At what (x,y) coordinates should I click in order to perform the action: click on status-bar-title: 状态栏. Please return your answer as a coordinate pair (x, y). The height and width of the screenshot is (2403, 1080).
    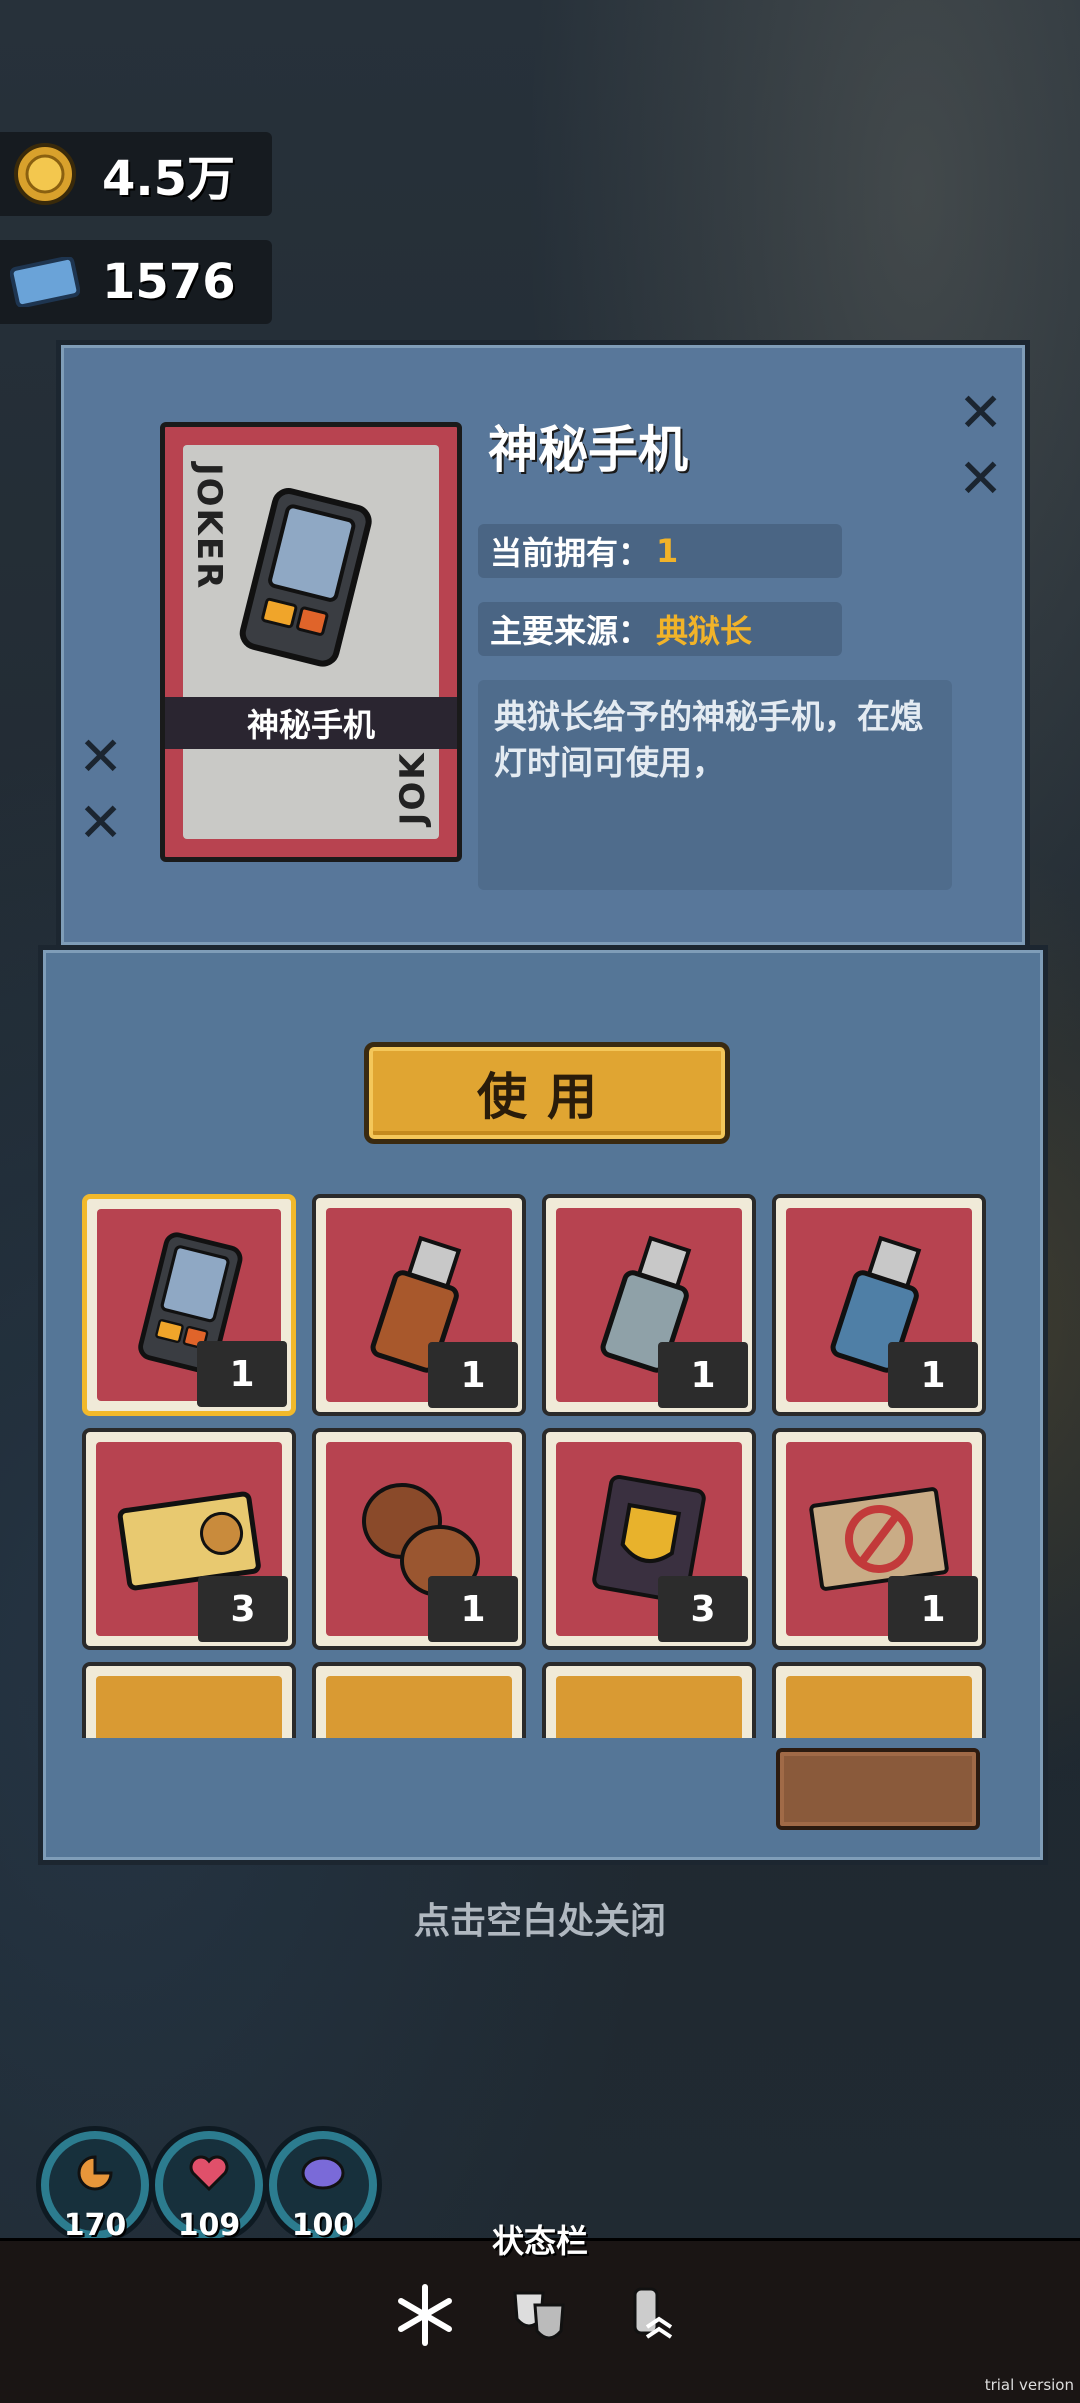
    Looking at the image, I should click on (539, 2241).